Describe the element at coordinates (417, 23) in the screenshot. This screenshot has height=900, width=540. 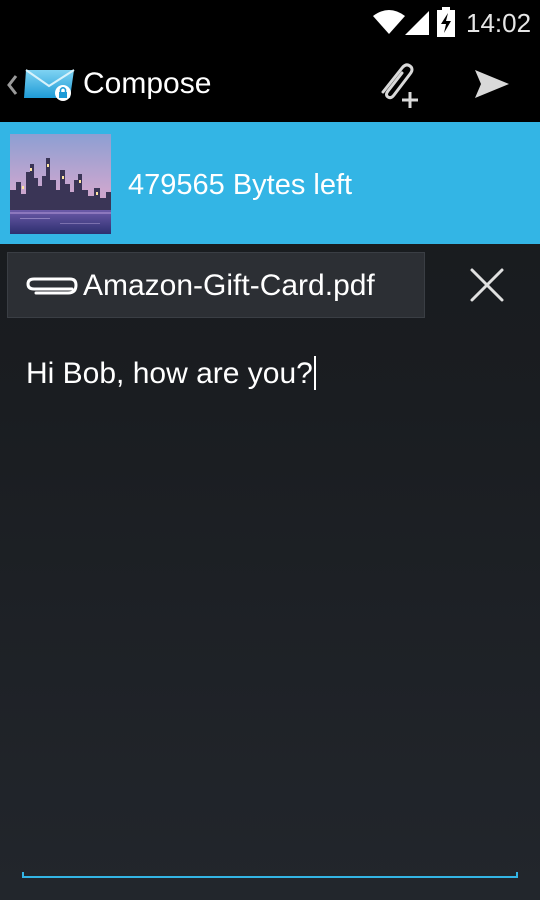
I see `signal-icon` at that location.